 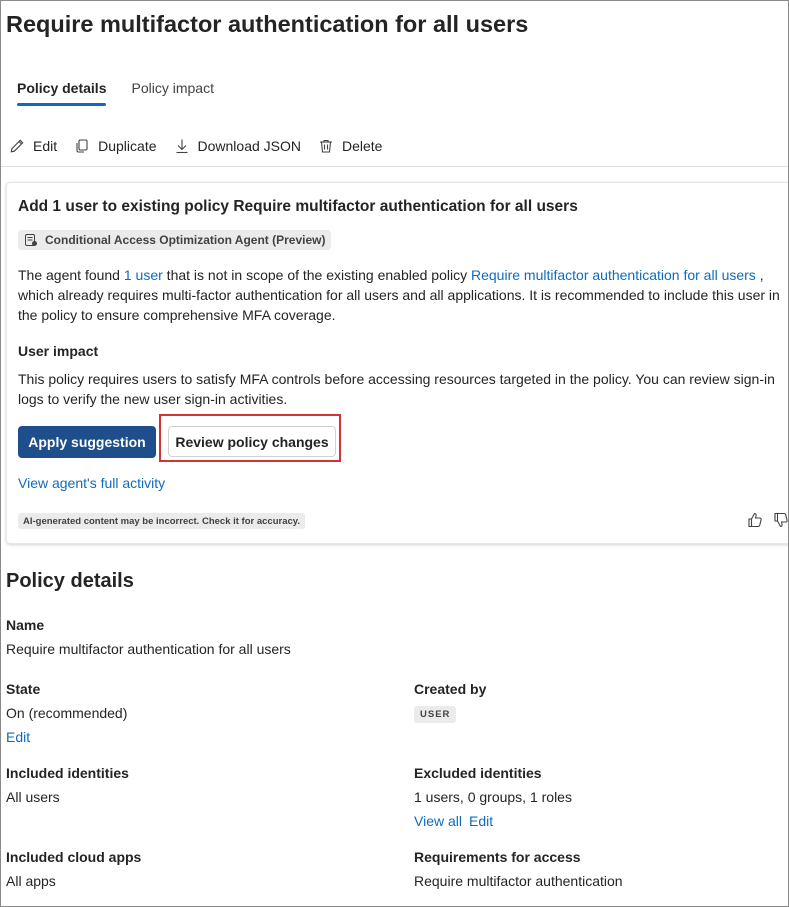 What do you see at coordinates (181, 146) in the screenshot?
I see `download-icon` at bounding box center [181, 146].